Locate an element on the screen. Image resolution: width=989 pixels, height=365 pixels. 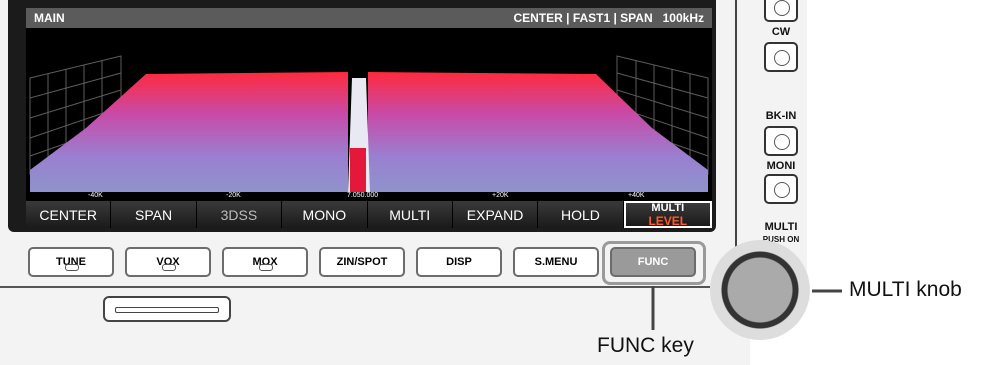
callout-lines is located at coordinates (746, 308).